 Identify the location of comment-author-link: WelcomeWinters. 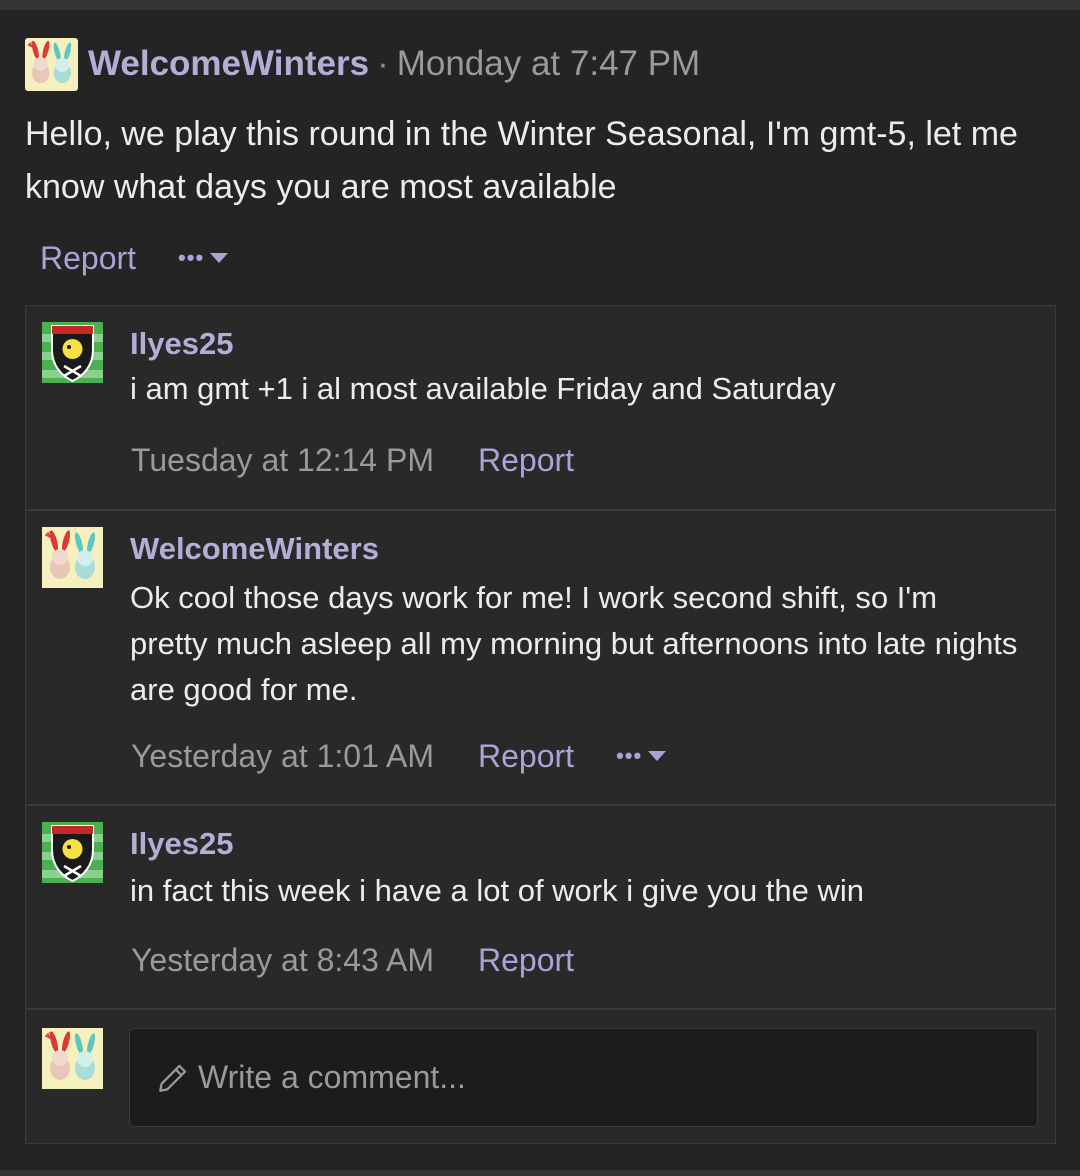
(254, 549).